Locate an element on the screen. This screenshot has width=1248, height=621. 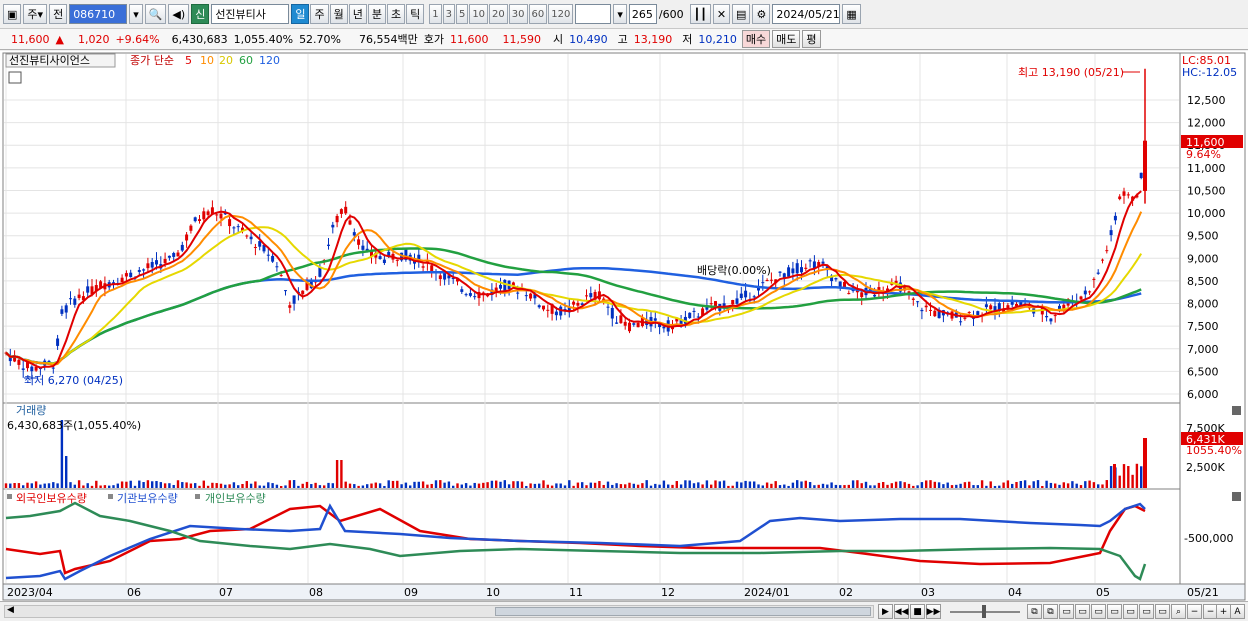
zoom-icon: ⌕ is located at coordinates (1178, 611).